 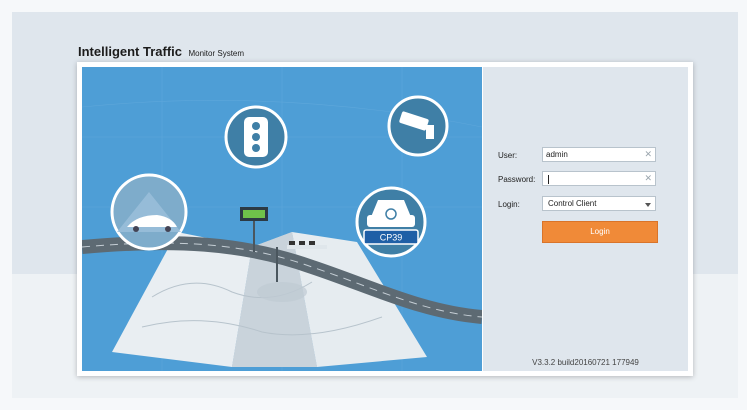 I want to click on app-title: Intelligent Traffic Monitor System, so click(x=161, y=52).